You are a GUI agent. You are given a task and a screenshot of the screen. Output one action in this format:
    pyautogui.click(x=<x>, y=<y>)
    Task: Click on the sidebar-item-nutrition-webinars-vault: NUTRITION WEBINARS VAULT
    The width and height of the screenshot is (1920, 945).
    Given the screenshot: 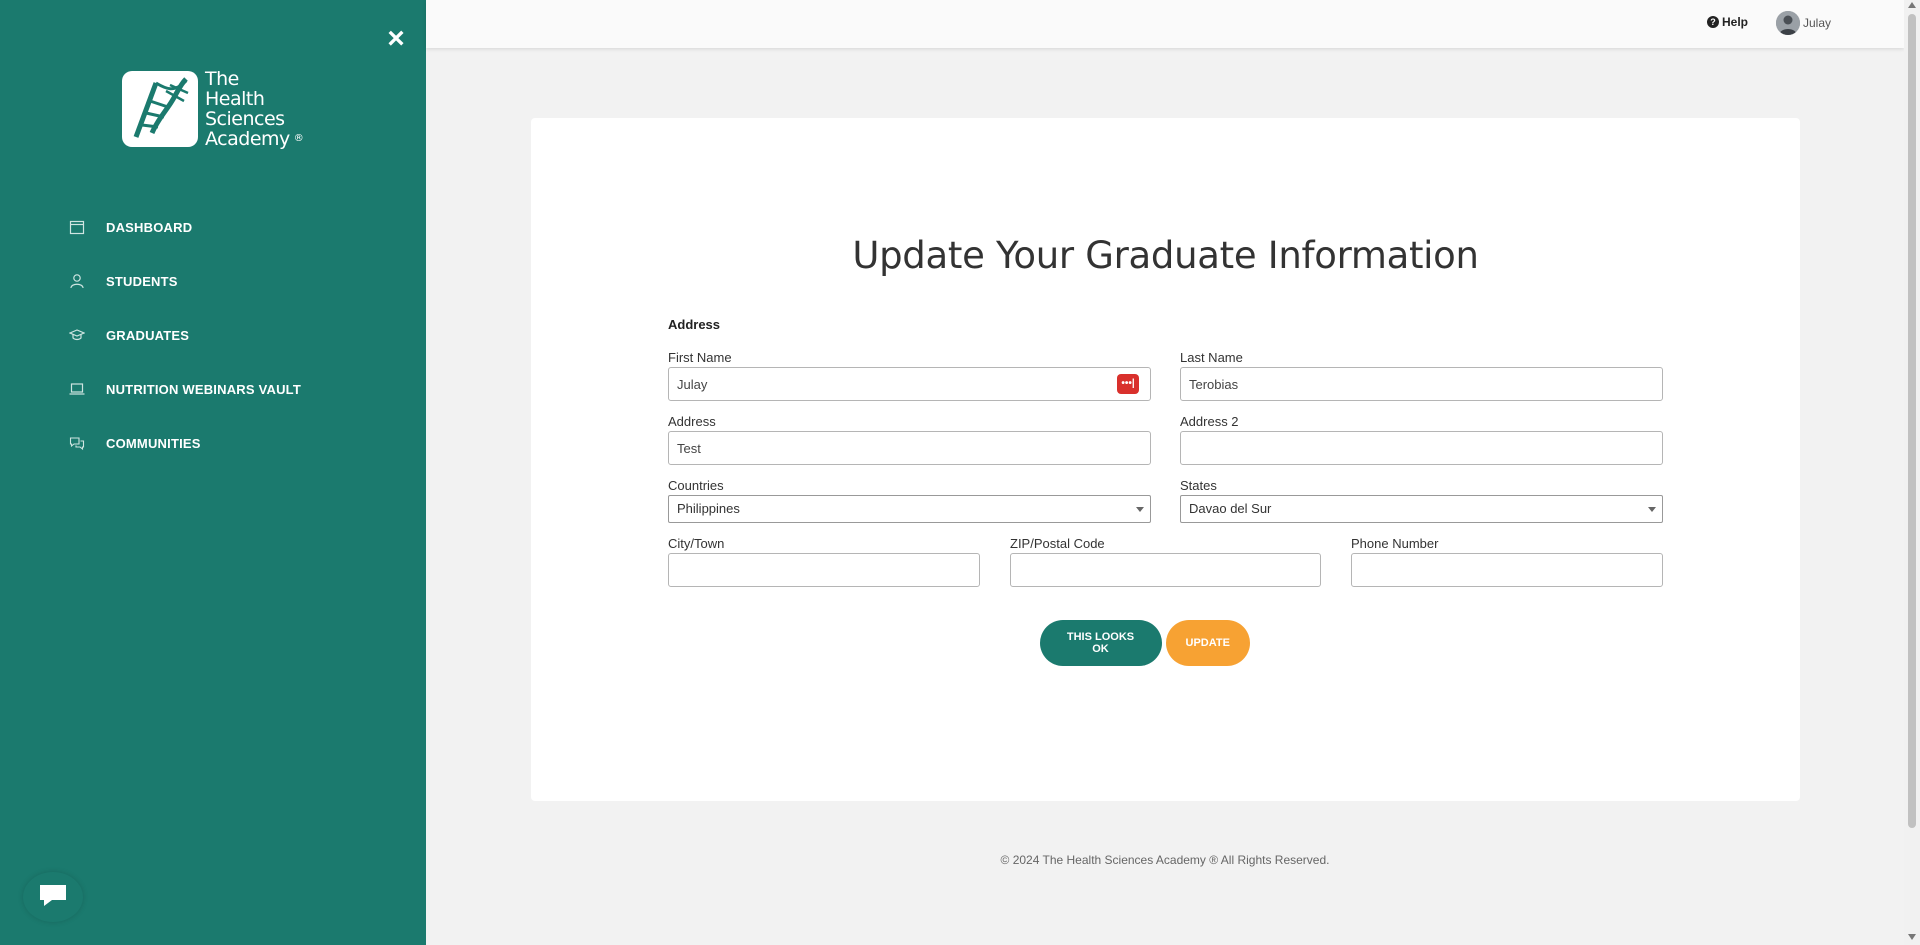 What is the action you would take?
    pyautogui.click(x=213, y=389)
    